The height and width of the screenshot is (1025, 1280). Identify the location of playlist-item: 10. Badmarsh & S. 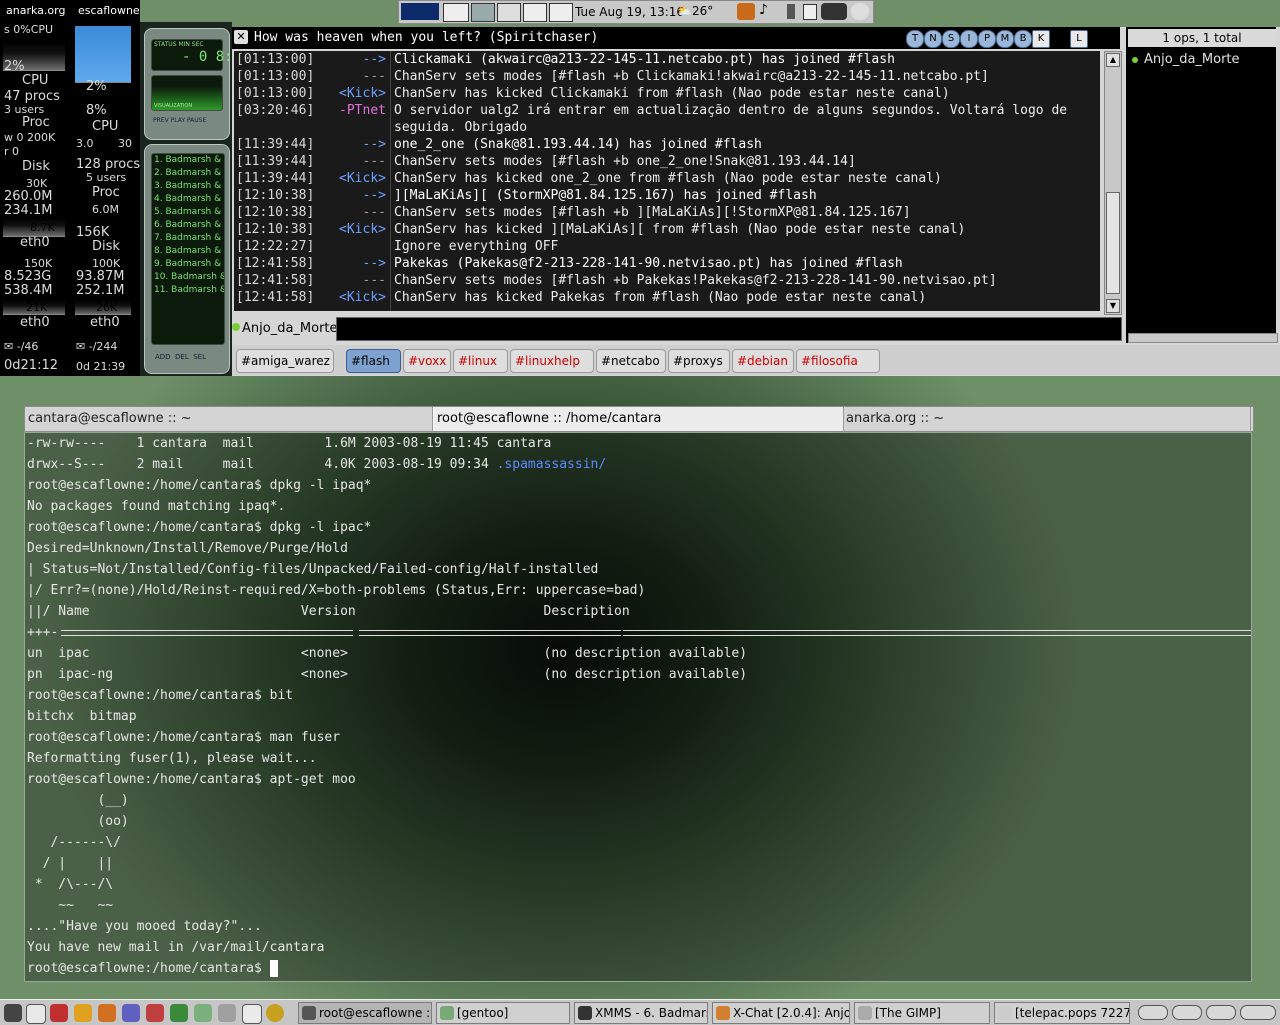
(188, 277).